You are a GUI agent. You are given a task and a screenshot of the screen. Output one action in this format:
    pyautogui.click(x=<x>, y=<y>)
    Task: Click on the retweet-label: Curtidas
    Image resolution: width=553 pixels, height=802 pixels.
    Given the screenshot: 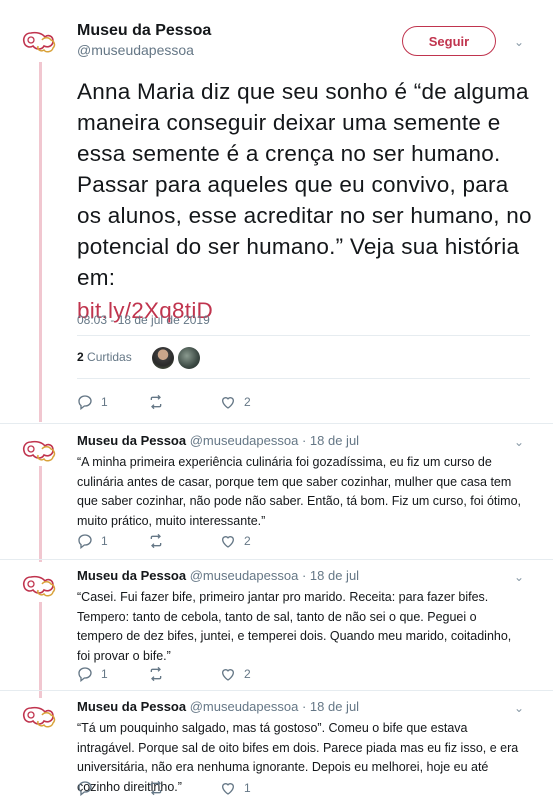 What is the action you would take?
    pyautogui.click(x=109, y=357)
    